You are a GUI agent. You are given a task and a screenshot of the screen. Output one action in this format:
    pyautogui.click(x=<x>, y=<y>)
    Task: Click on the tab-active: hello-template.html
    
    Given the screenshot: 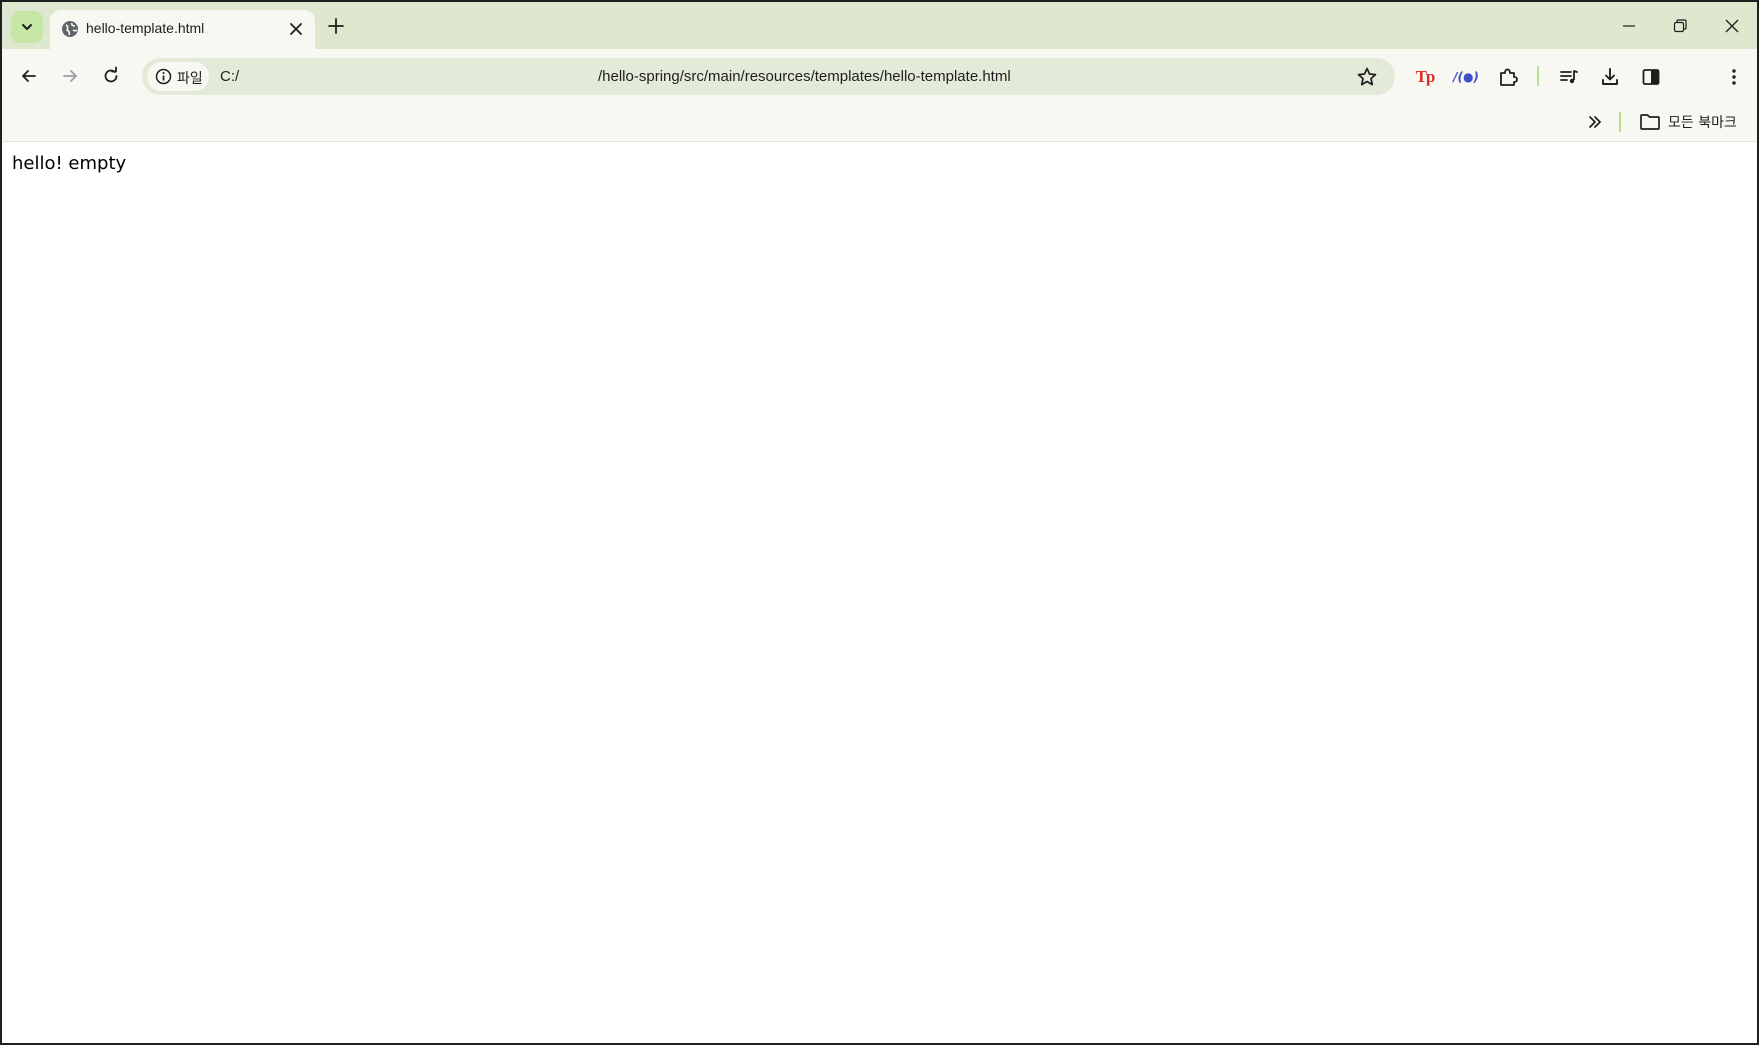 What is the action you would take?
    pyautogui.click(x=182, y=29)
    